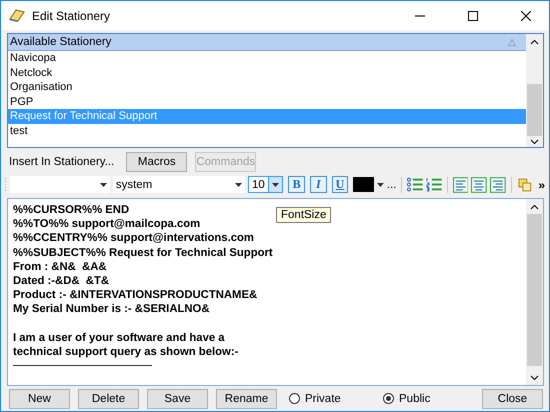 The height and width of the screenshot is (412, 550). I want to click on align-right-icon, so click(498, 184).